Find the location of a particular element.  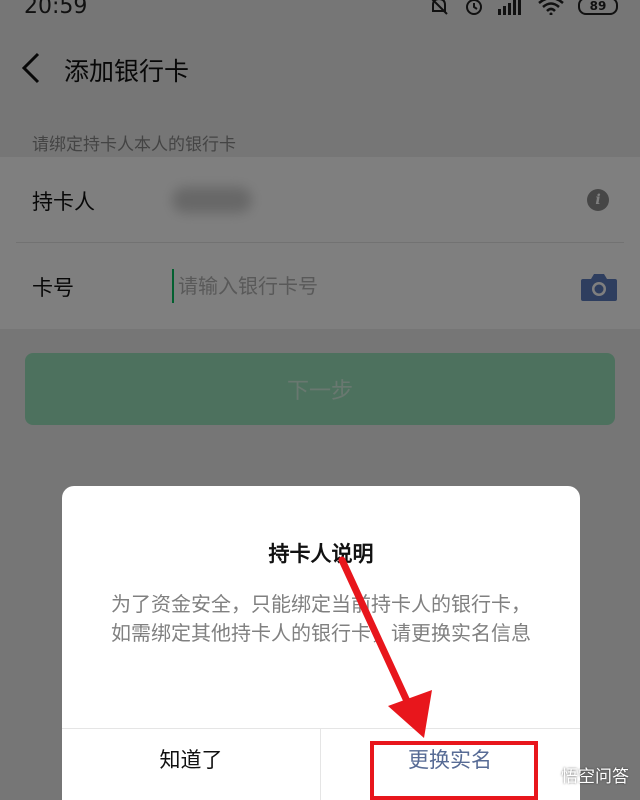

annotation-highlight-box is located at coordinates (454, 770).